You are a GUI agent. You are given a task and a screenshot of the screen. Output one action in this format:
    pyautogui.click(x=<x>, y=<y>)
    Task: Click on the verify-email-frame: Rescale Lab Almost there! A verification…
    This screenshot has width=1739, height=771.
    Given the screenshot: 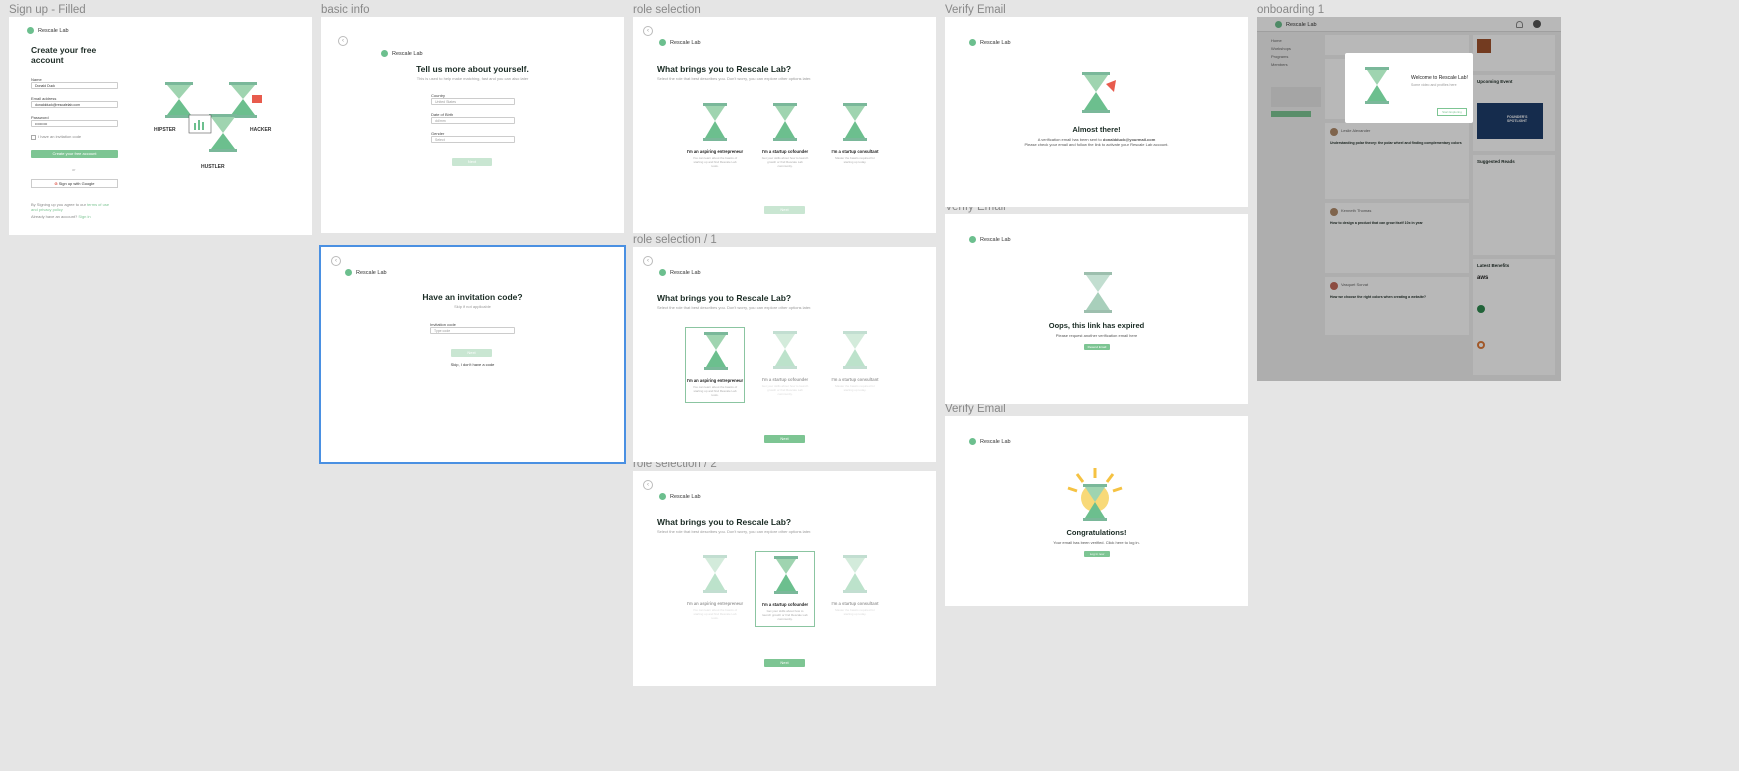 What is the action you would take?
    pyautogui.click(x=1096, y=112)
    